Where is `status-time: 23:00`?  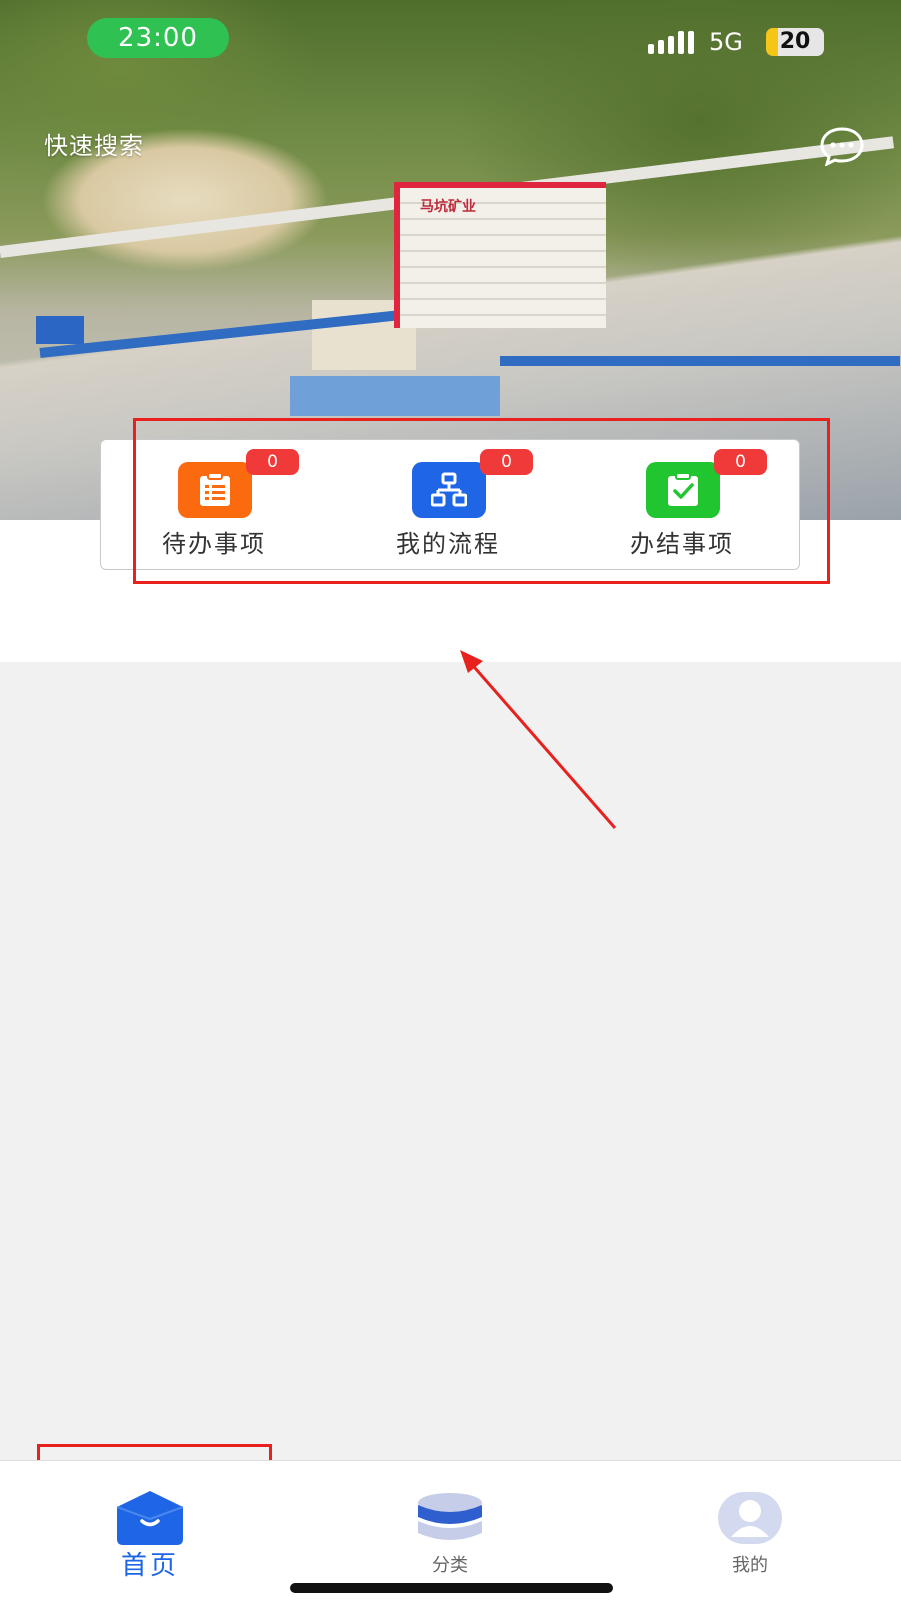 status-time: 23:00 is located at coordinates (158, 38).